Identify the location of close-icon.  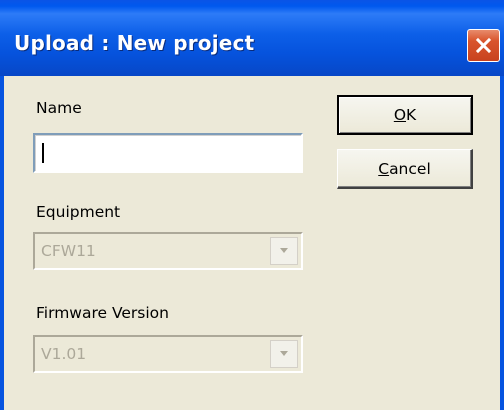
(483, 45).